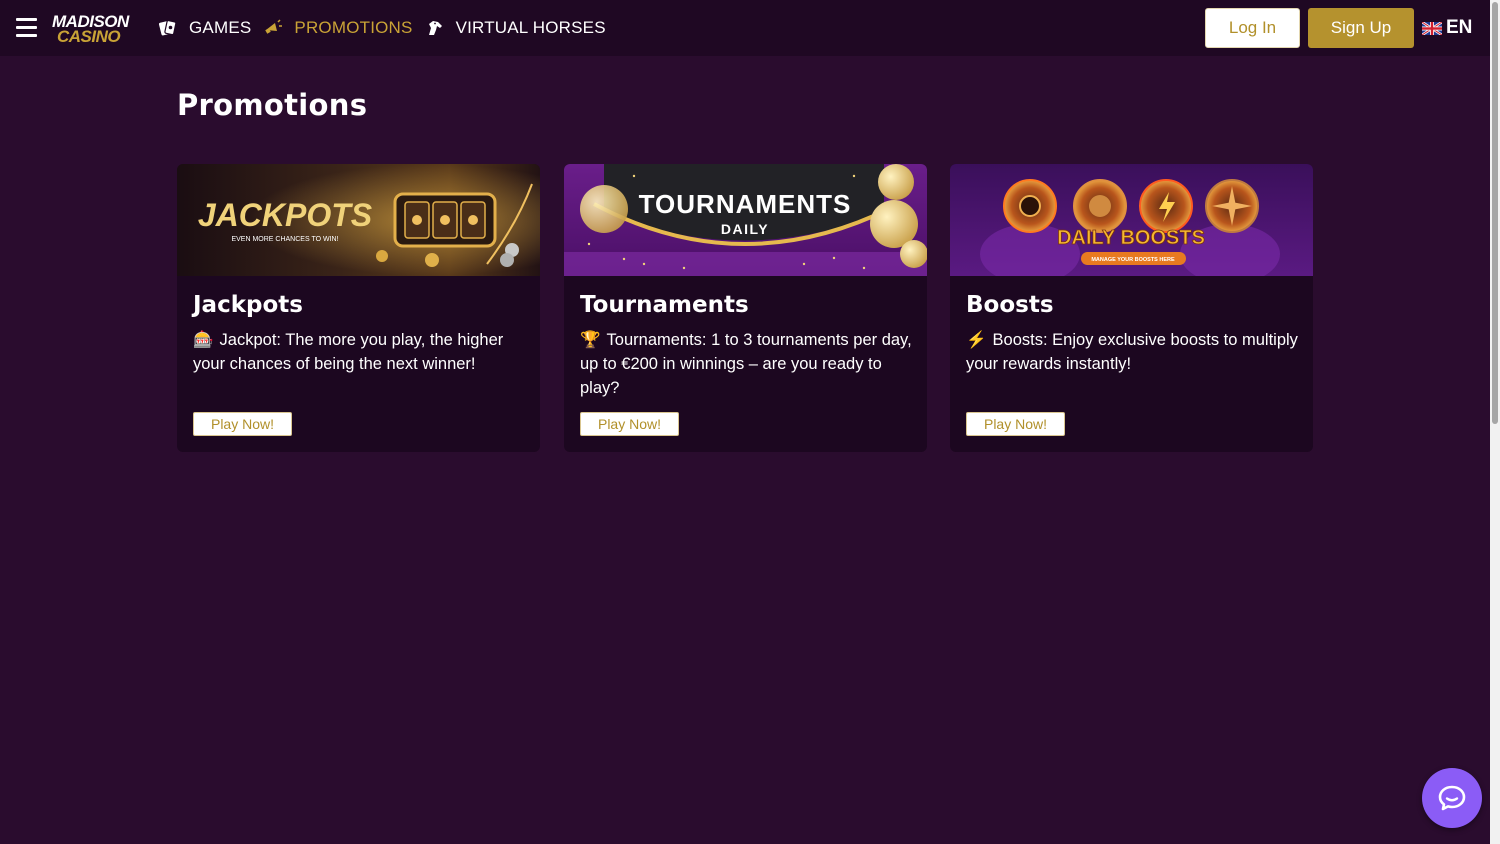 This screenshot has height=844, width=1500. I want to click on boosts-banner-title: DAILY BOOSTS, so click(1131, 238).